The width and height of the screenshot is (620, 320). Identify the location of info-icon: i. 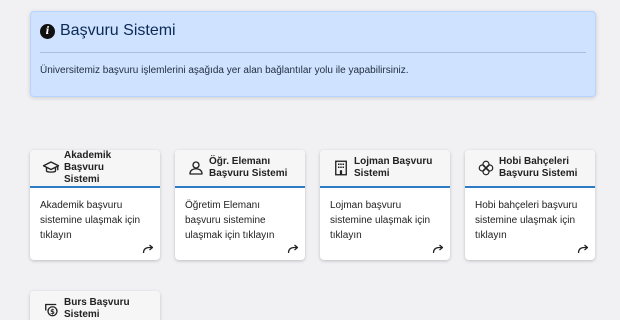
(47, 31).